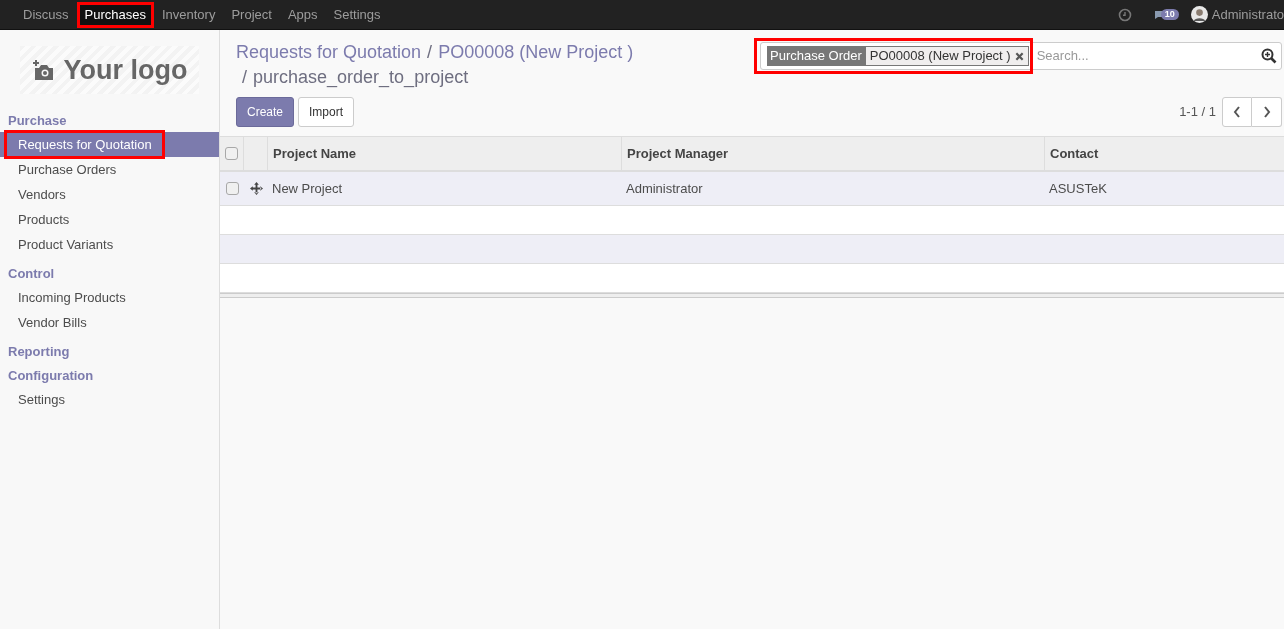 The height and width of the screenshot is (629, 1284). I want to click on menu-item: Project, so click(251, 14).